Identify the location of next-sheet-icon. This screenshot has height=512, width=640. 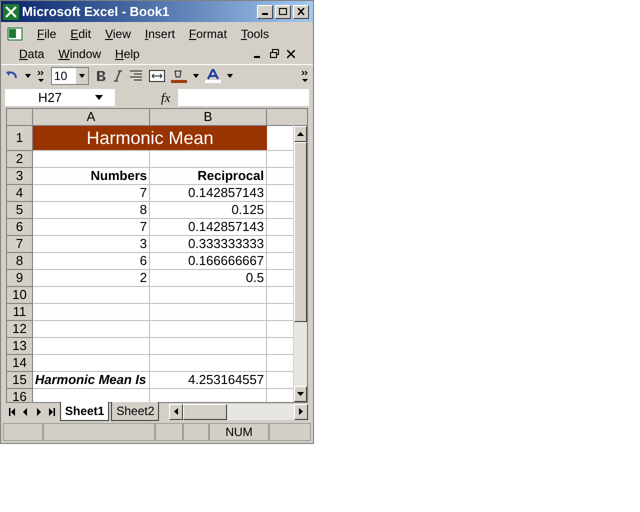
(38, 412).